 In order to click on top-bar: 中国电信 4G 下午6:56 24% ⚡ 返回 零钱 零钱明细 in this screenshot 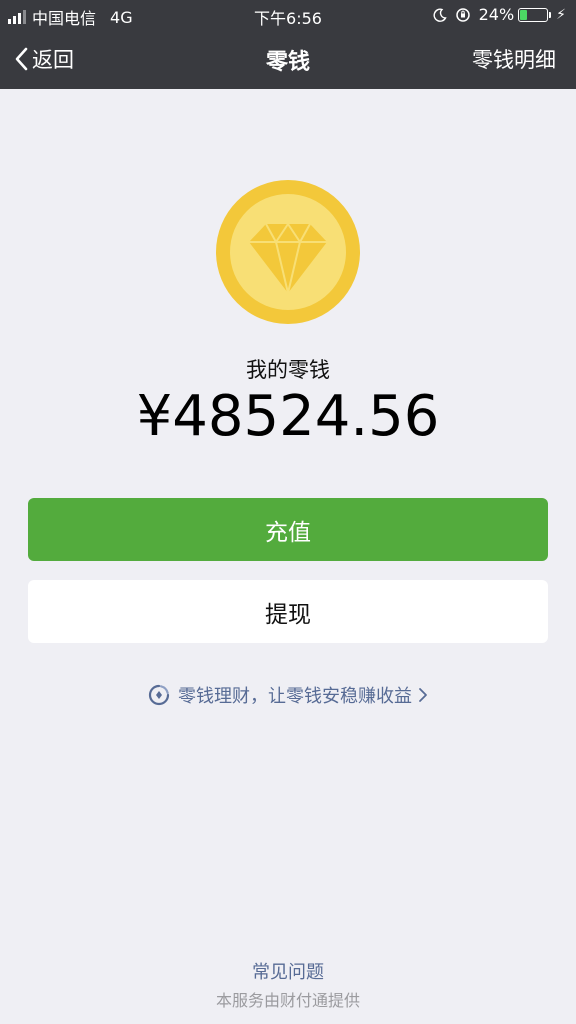, I will do `click(288, 44)`.